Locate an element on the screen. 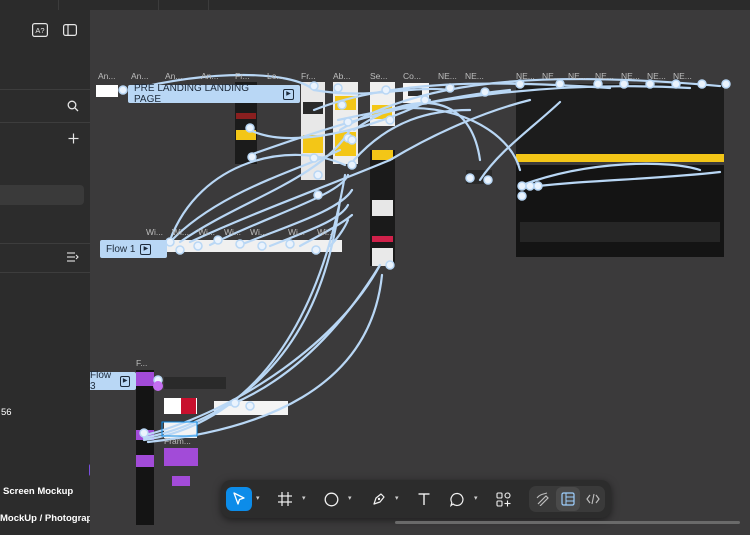 Image resolution: width=750 pixels, height=535 pixels. draw-mode-button is located at coordinates (543, 499).